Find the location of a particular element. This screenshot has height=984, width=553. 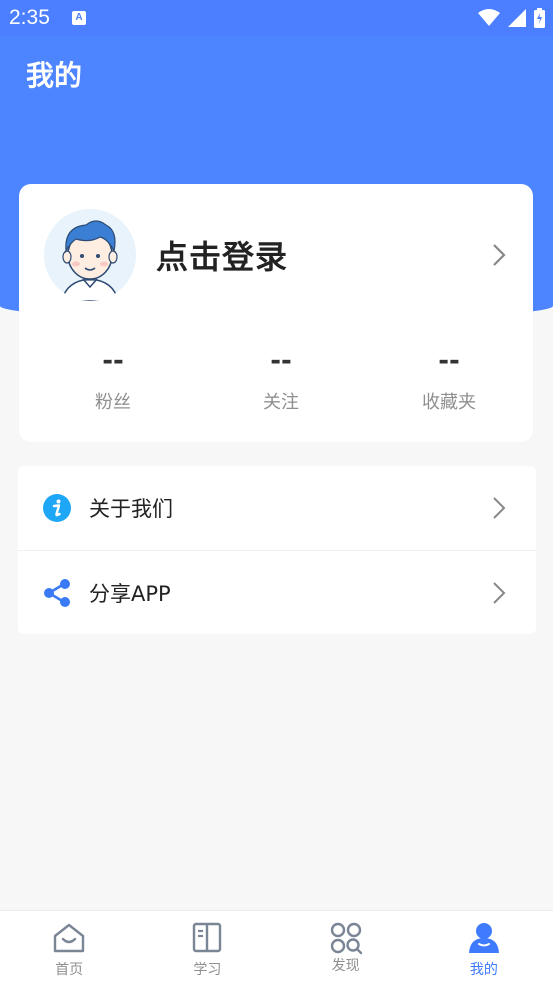

nav-item-profile: 我的 is located at coordinates (484, 947).